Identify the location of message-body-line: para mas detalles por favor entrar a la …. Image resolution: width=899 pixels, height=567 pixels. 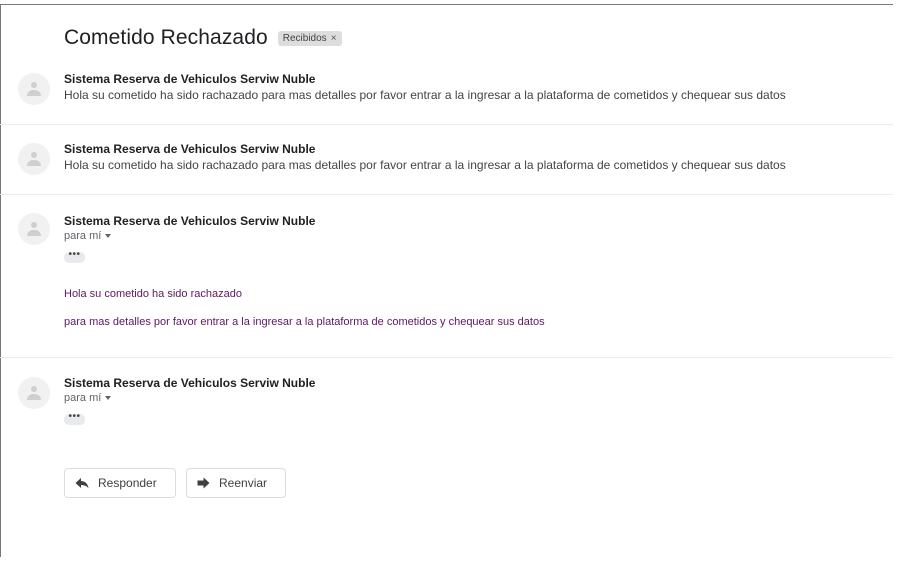
(304, 322).